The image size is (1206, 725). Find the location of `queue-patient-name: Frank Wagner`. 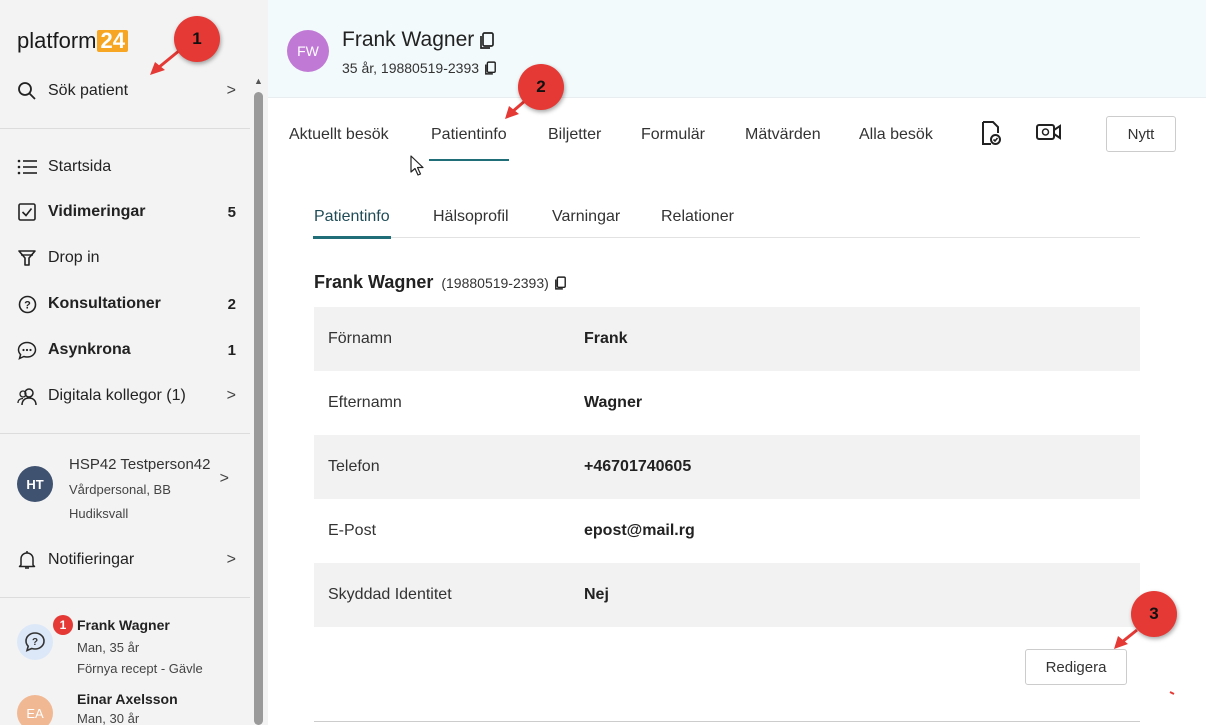

queue-patient-name: Frank Wagner is located at coordinates (123, 625).